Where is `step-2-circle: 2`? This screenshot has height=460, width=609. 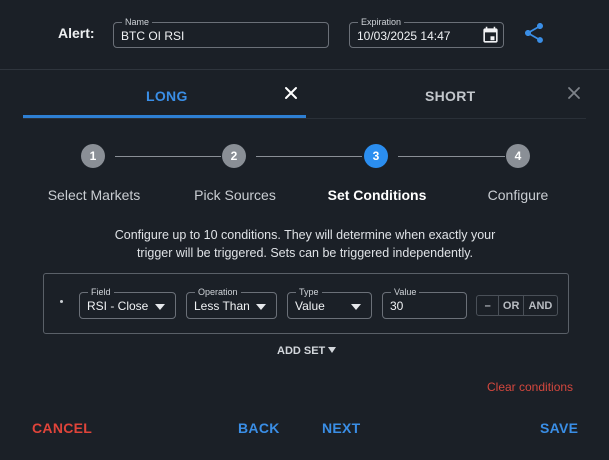
step-2-circle: 2 is located at coordinates (234, 156).